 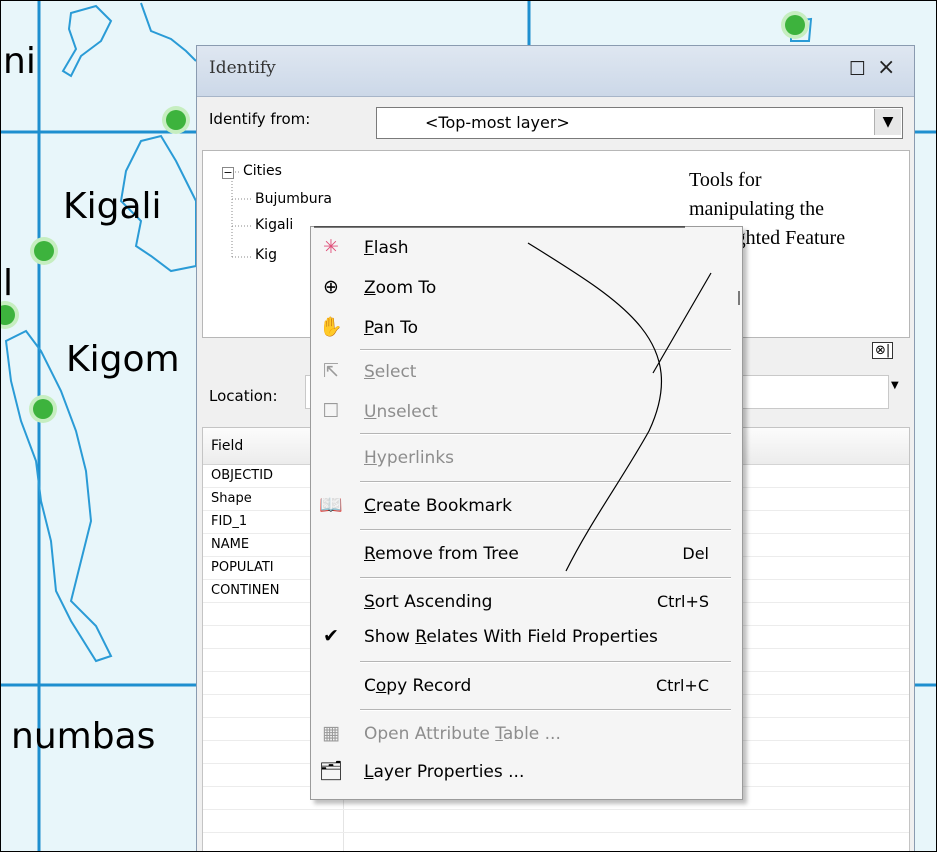 What do you see at coordinates (594, 407) in the screenshot?
I see `annotation-curve` at bounding box center [594, 407].